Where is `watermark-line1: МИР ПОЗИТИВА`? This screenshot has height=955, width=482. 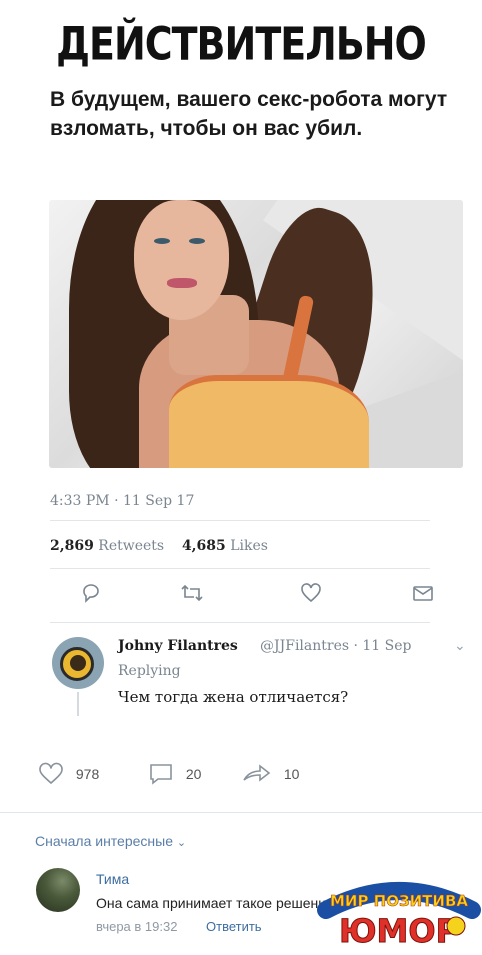 watermark-line1: МИР ПОЗИТИВА is located at coordinates (399, 901).